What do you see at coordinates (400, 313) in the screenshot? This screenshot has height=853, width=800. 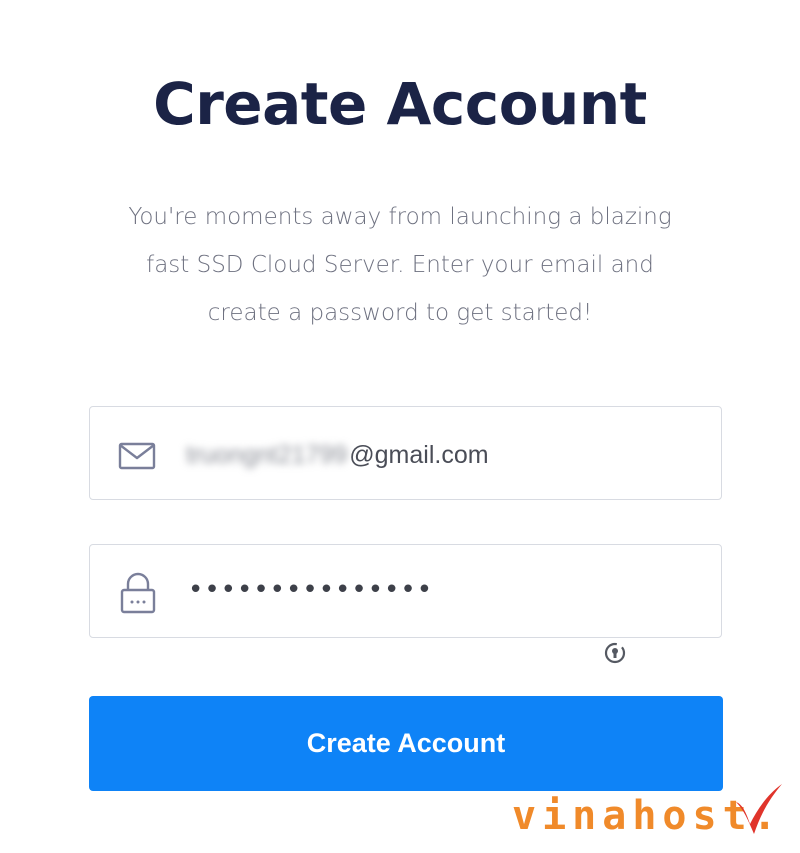 I see `subtitle-line: create a password to get started!` at bounding box center [400, 313].